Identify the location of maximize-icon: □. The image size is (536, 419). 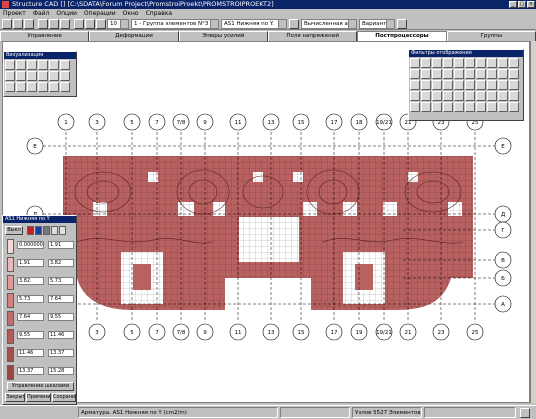
(522, 4).